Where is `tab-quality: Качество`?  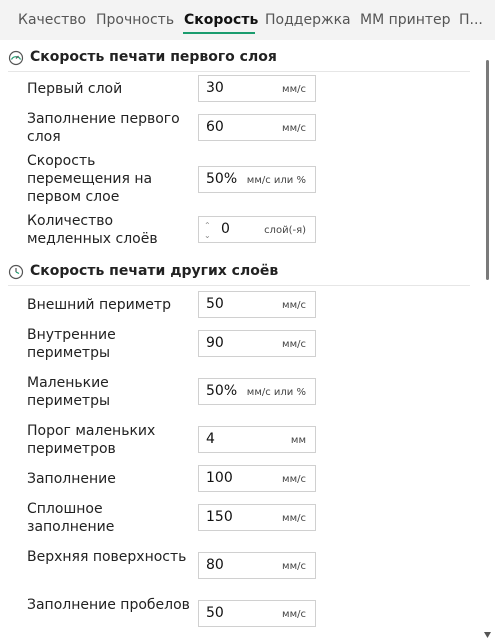
tab-quality: Качество is located at coordinates (52, 20).